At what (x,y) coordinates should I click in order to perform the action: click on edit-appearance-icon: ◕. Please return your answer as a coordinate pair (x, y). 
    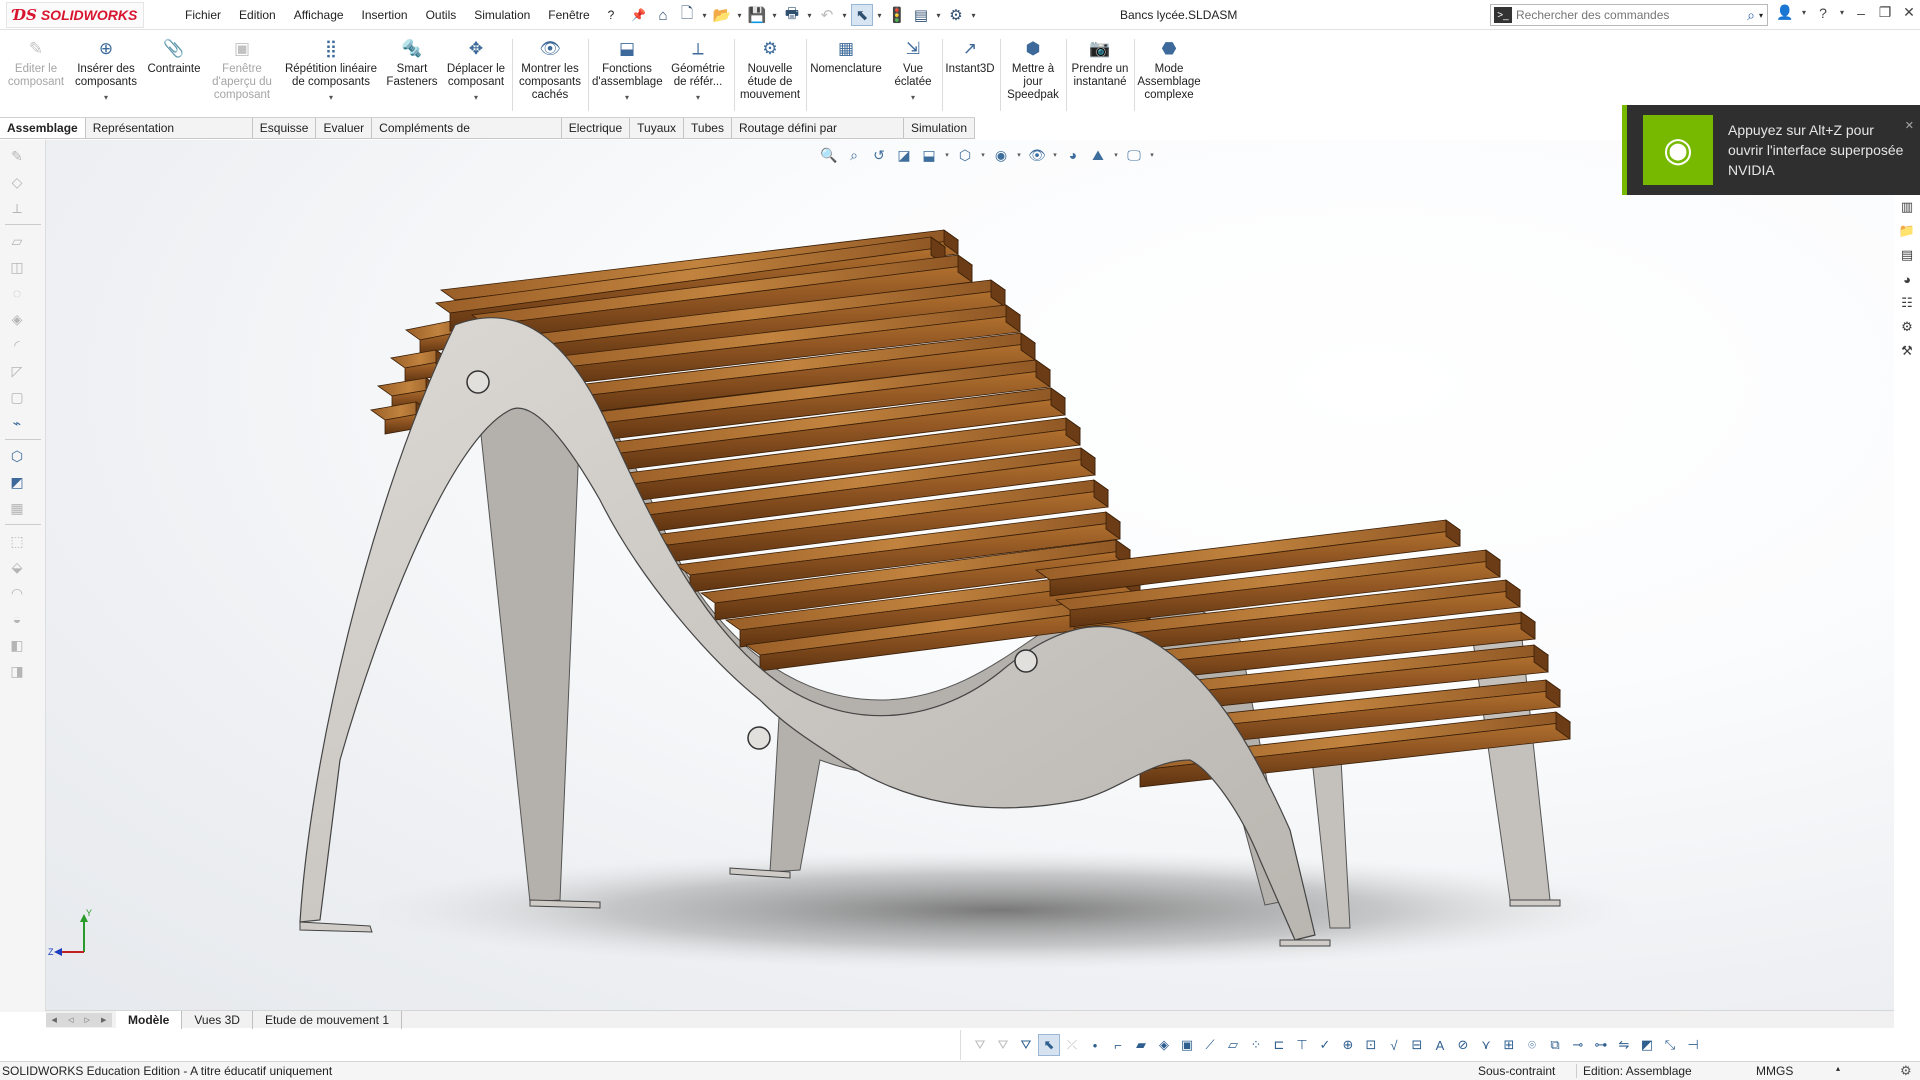
    Looking at the image, I should click on (1073, 155).